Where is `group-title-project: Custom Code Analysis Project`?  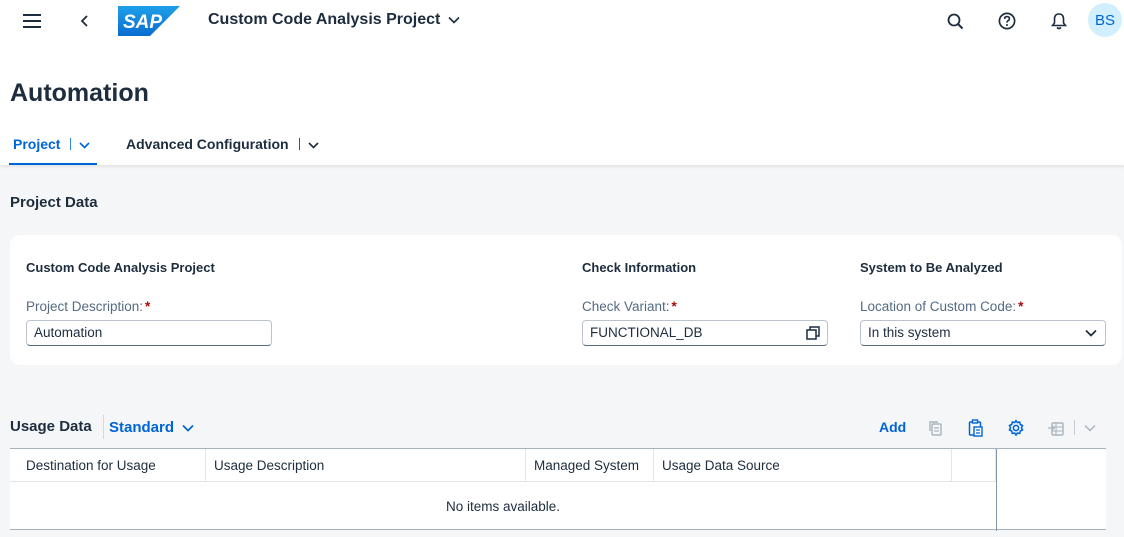 group-title-project: Custom Code Analysis Project is located at coordinates (120, 267).